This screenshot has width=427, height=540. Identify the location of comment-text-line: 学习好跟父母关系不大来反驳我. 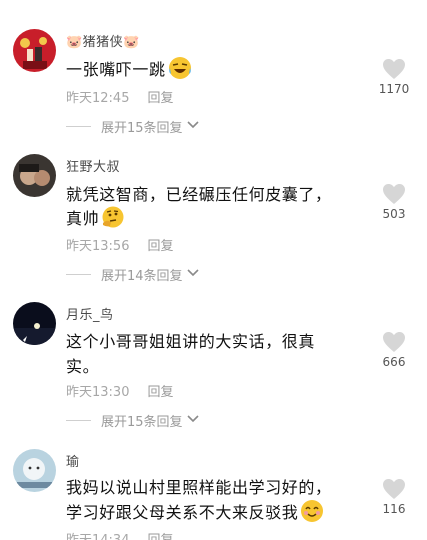
(182, 512).